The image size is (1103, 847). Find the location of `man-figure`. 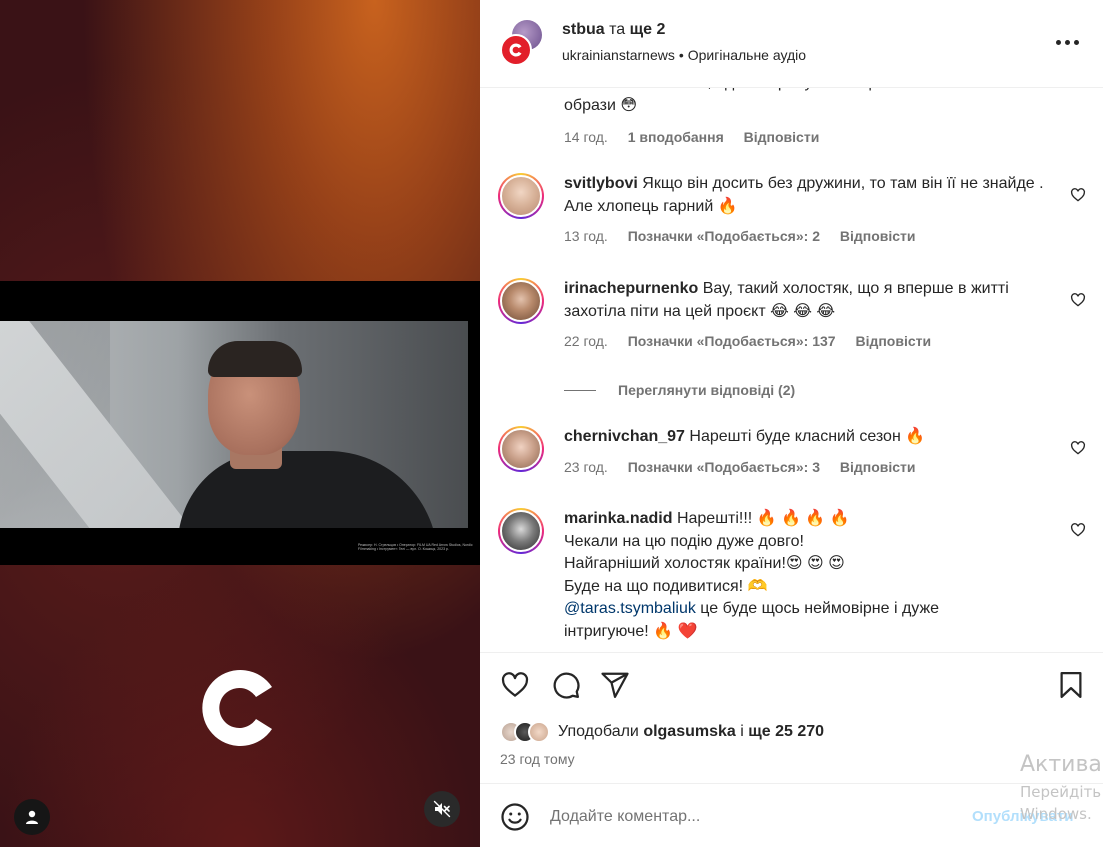

man-figure is located at coordinates (308, 434).